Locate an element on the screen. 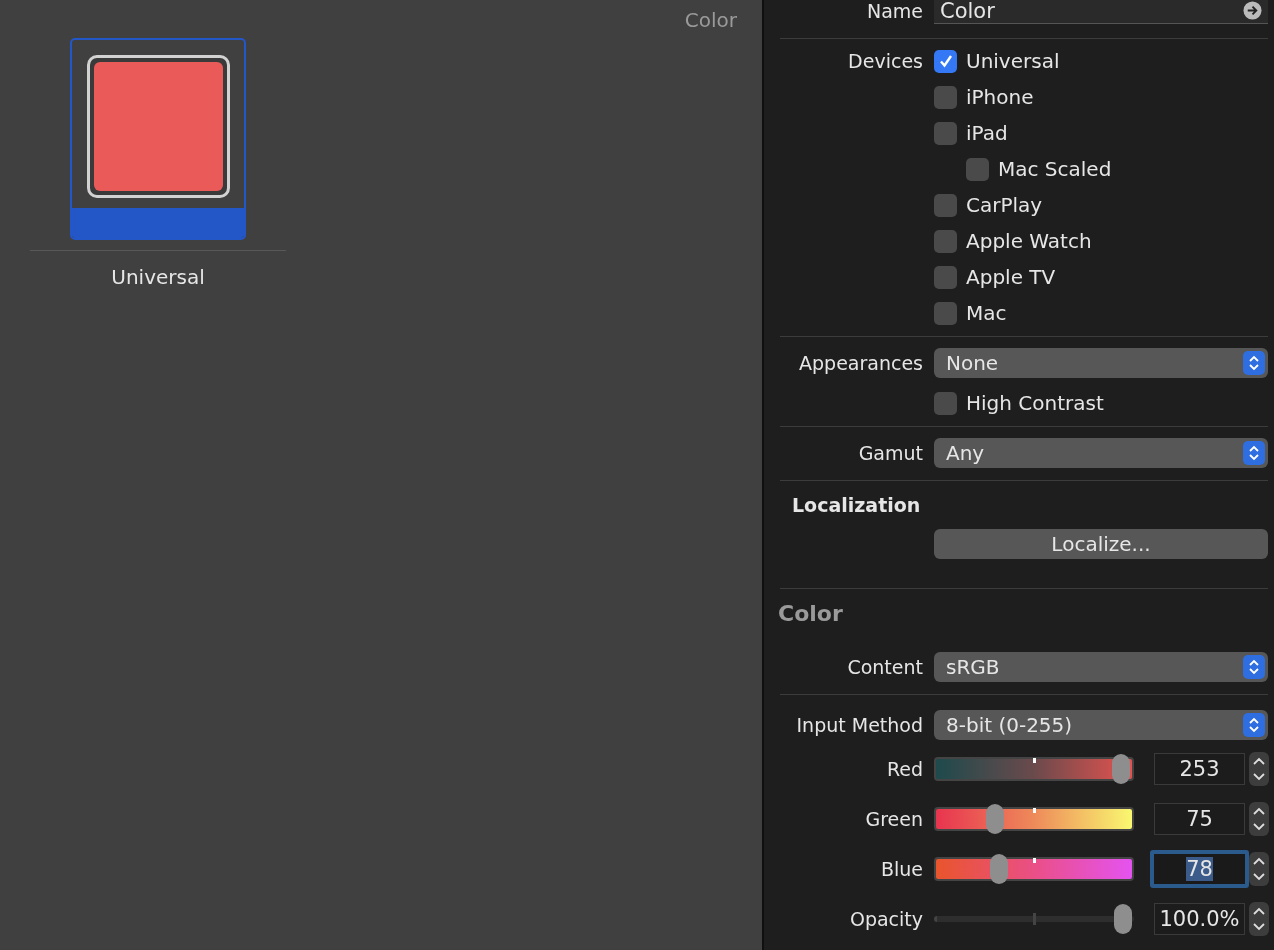 The height and width of the screenshot is (950, 1274). device-checkbox: Mac Scaled is located at coordinates (1039, 169).